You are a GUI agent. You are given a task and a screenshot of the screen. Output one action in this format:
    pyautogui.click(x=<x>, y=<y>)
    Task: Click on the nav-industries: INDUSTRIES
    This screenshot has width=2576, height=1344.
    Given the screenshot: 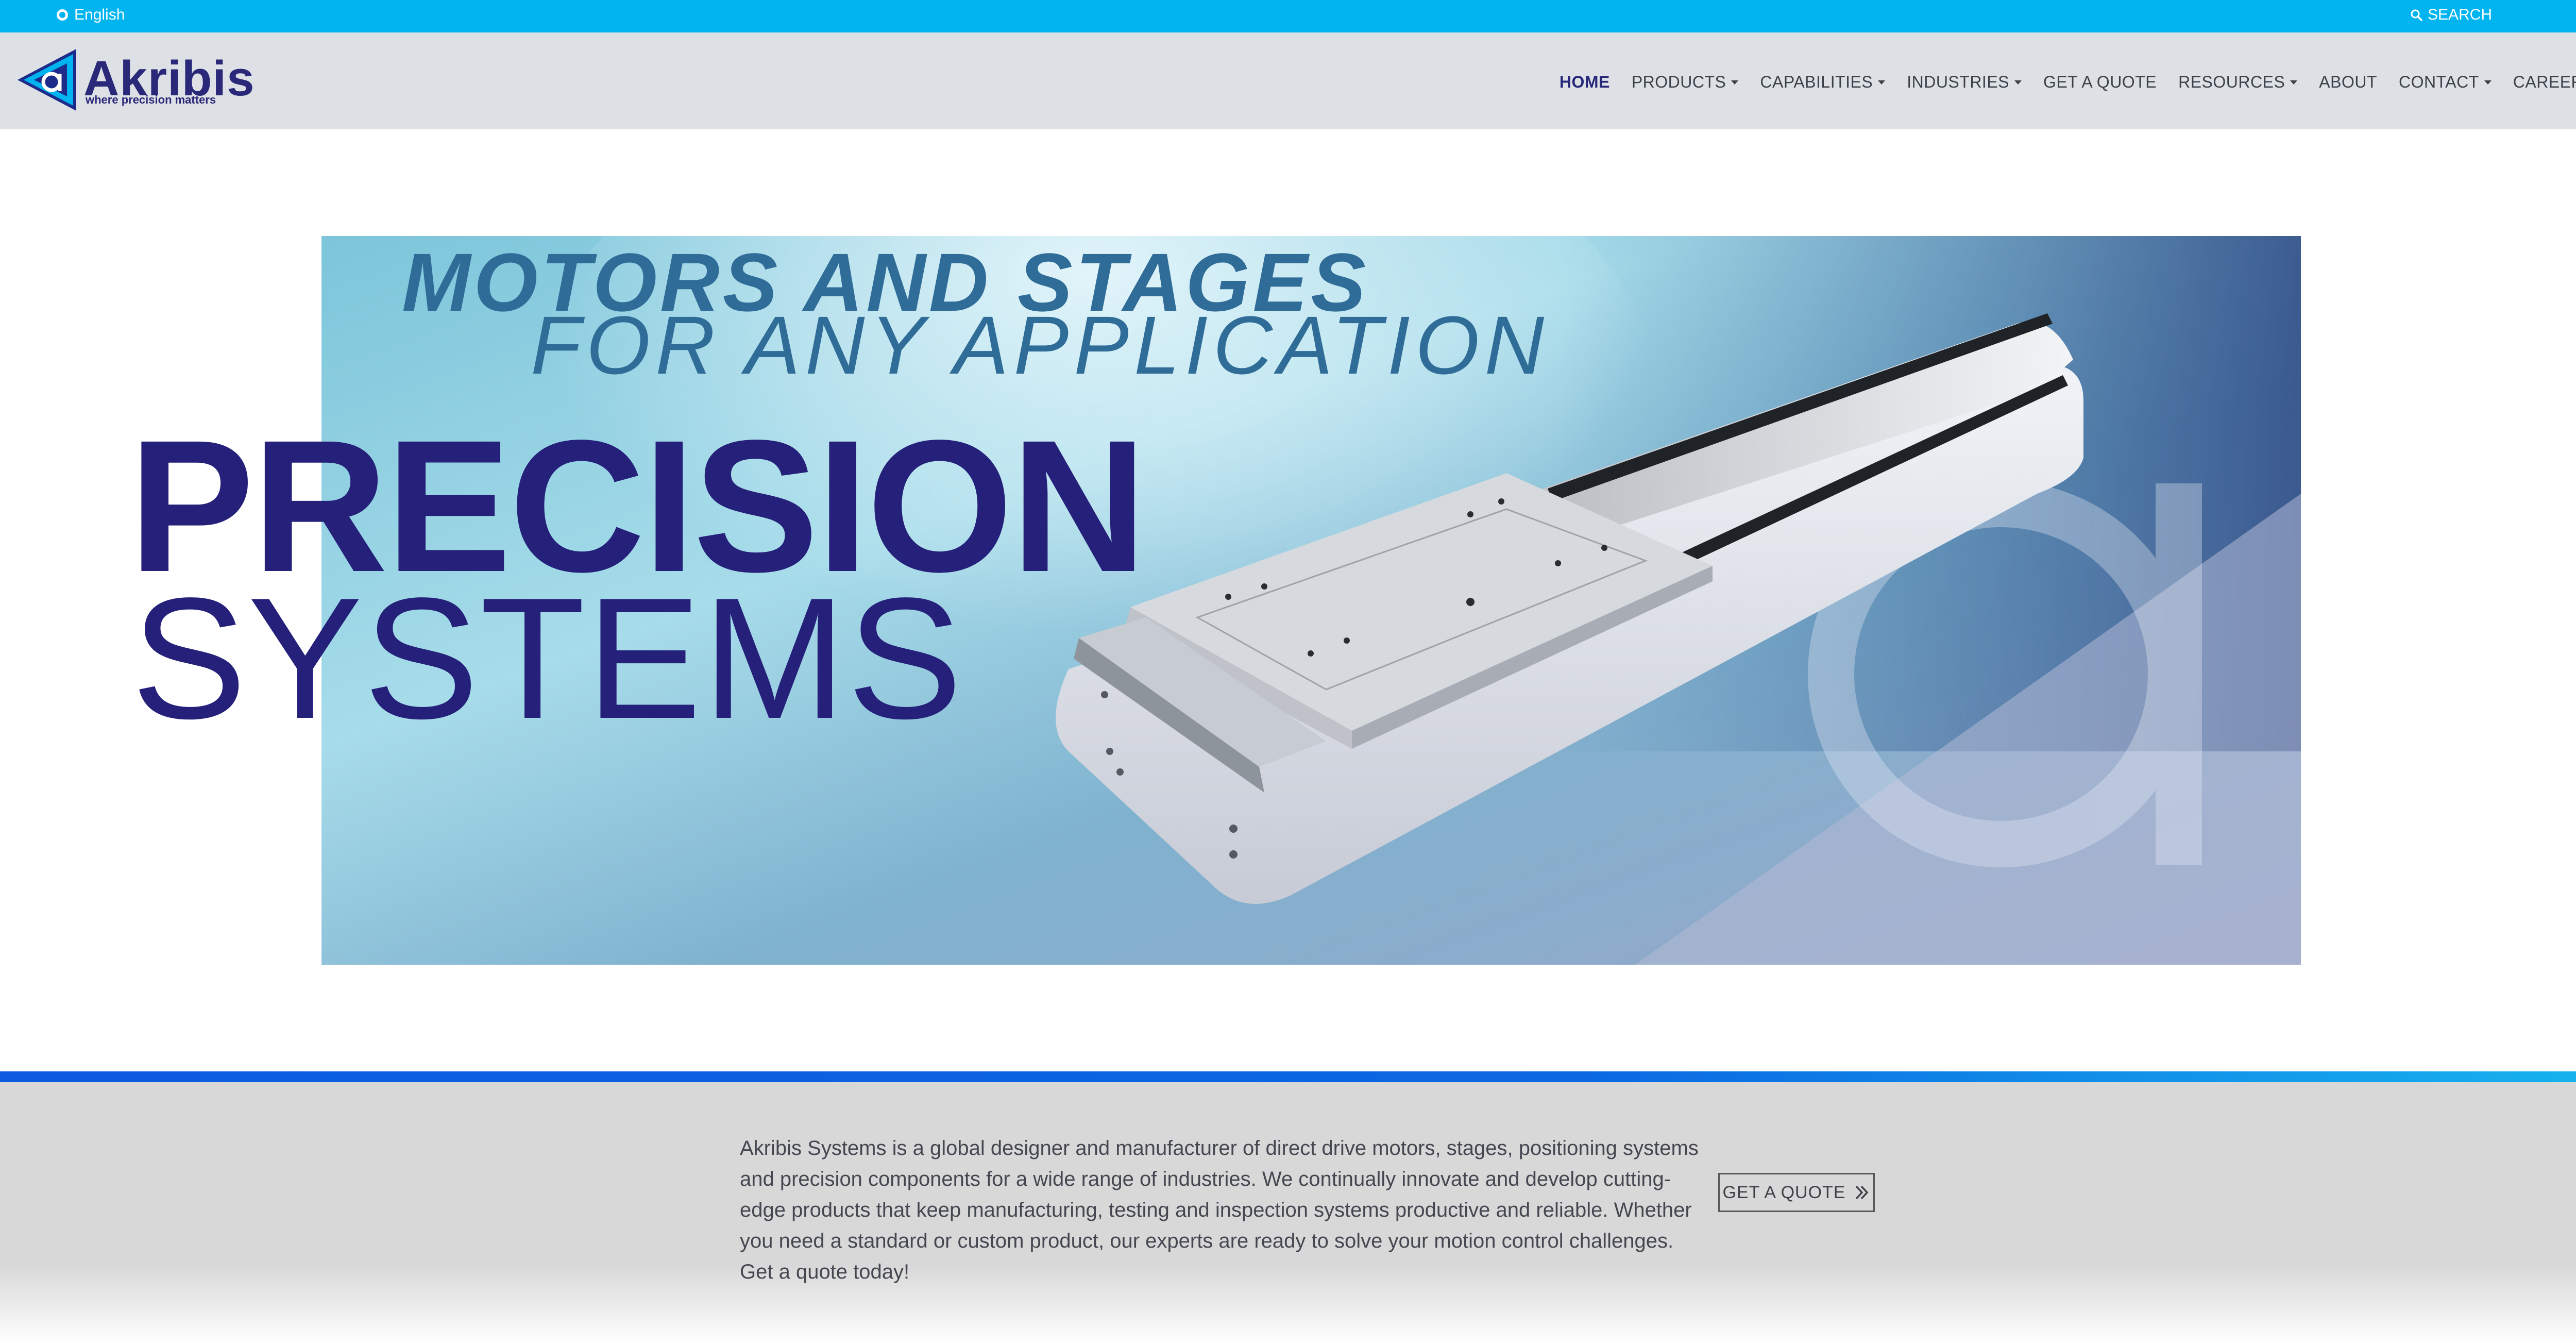 What is the action you would take?
    pyautogui.click(x=1964, y=83)
    